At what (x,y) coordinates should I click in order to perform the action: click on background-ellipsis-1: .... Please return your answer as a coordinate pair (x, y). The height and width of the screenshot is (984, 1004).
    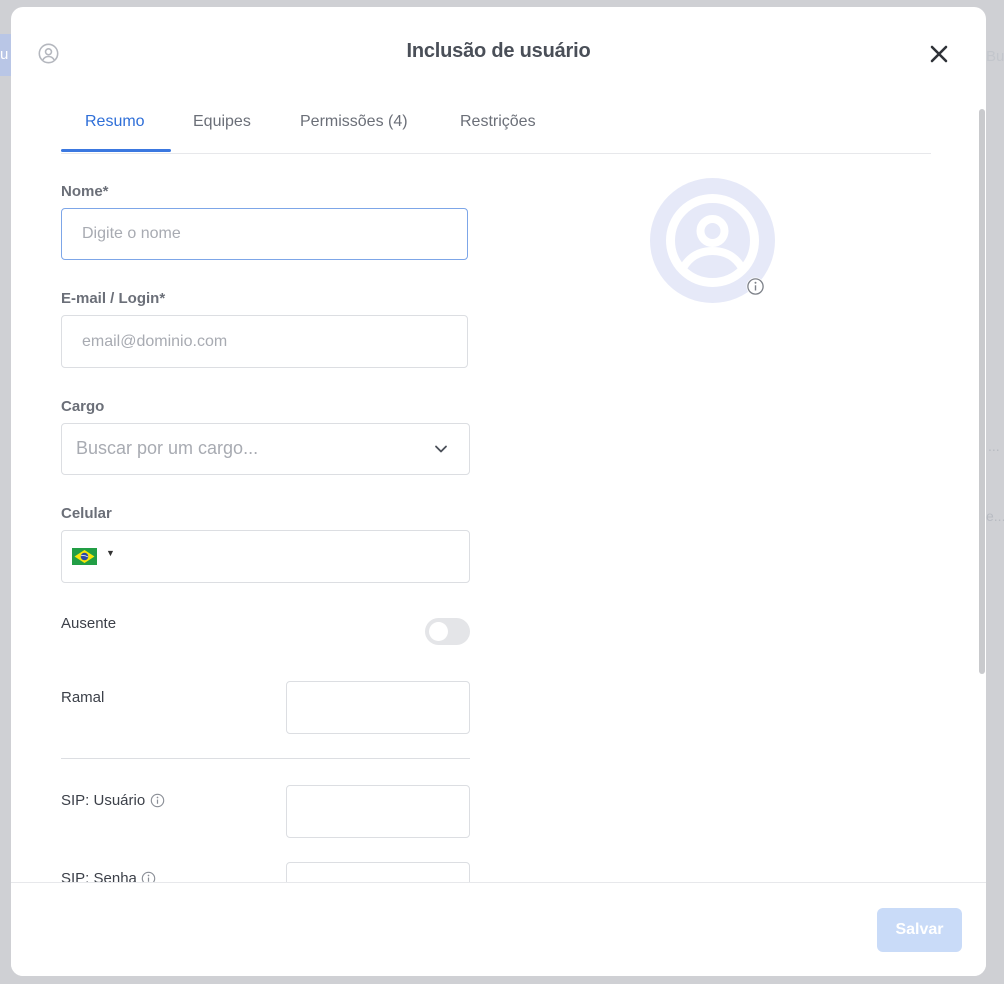
    Looking at the image, I should click on (994, 446).